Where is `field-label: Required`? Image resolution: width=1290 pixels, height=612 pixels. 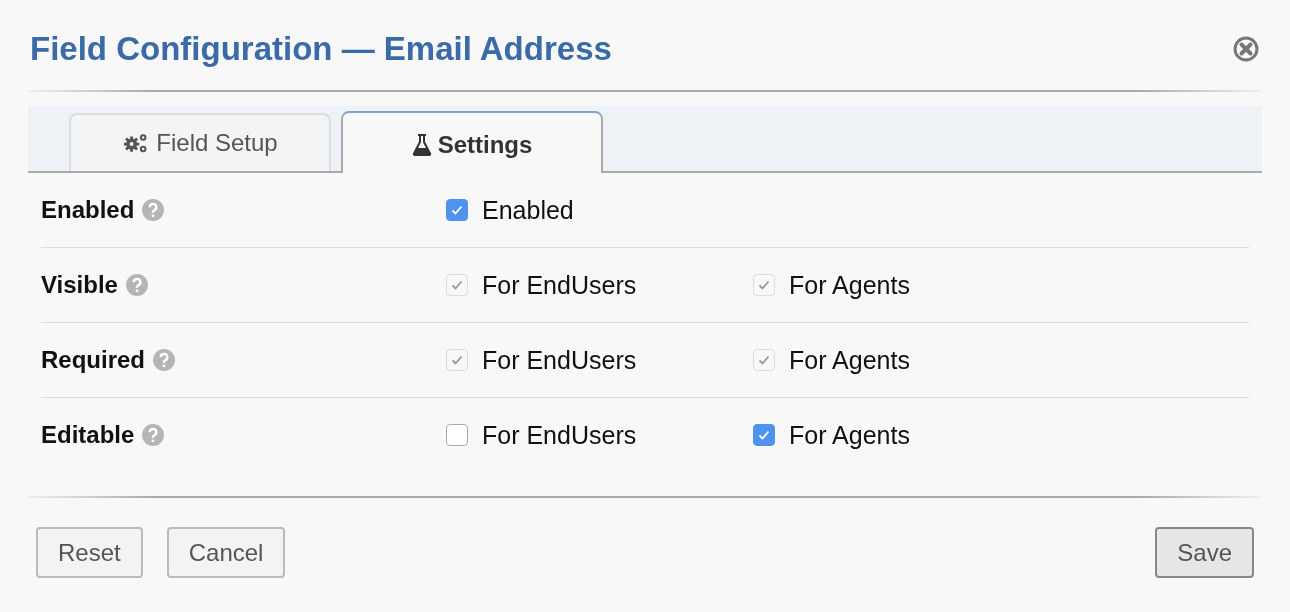
field-label: Required is located at coordinates (93, 360).